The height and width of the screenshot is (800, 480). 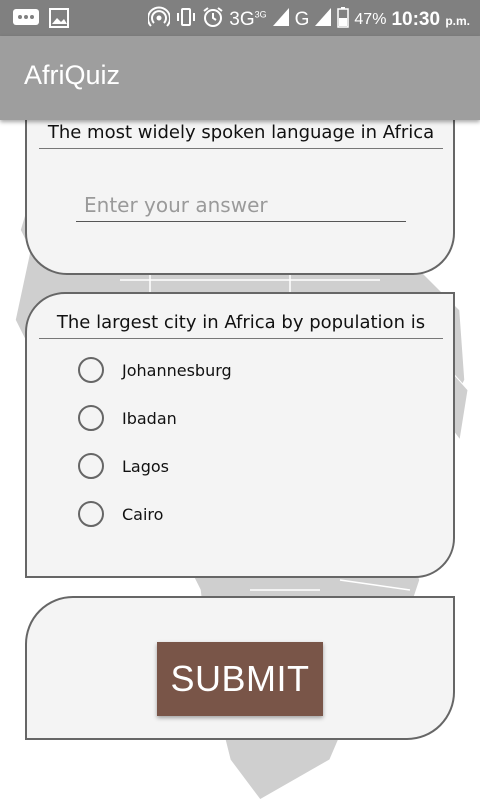 I want to click on status-bar-notifications, so click(x=41, y=20).